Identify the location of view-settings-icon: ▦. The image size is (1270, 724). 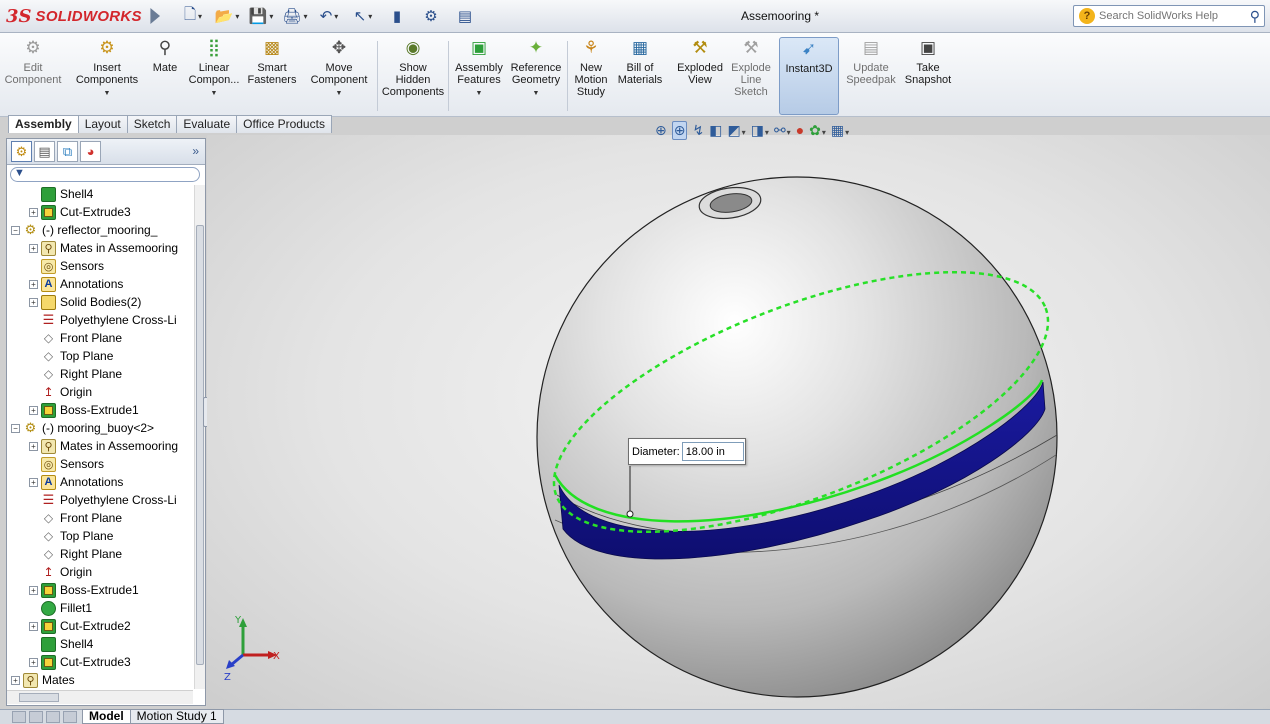
(840, 130).